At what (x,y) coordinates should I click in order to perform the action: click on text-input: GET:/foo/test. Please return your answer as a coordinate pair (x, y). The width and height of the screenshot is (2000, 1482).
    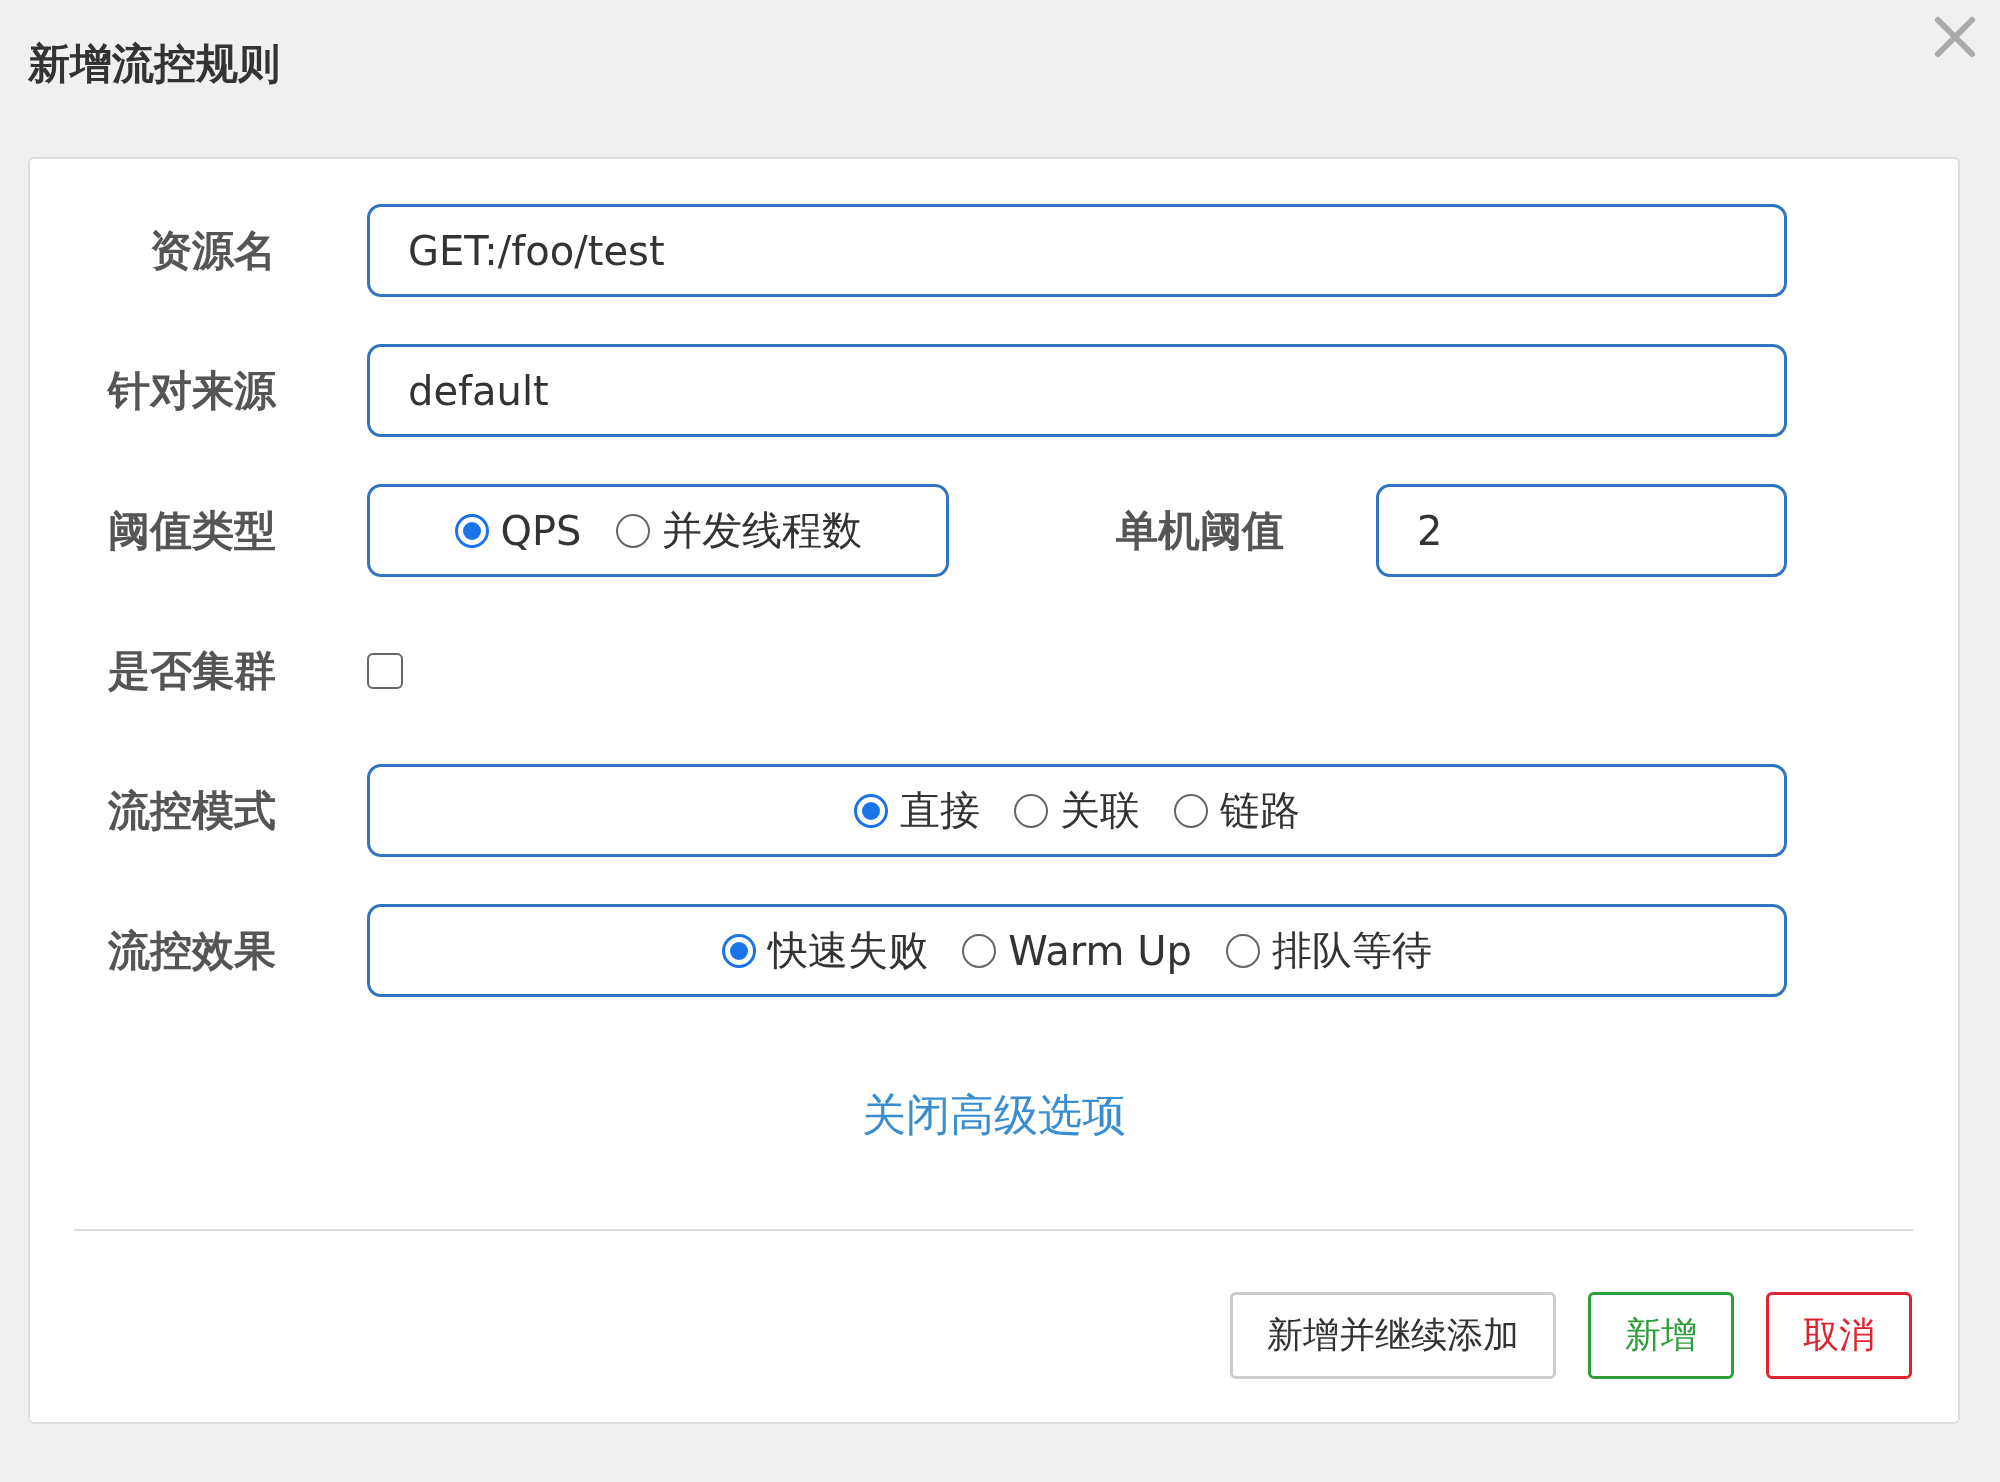
    Looking at the image, I should click on (1077, 250).